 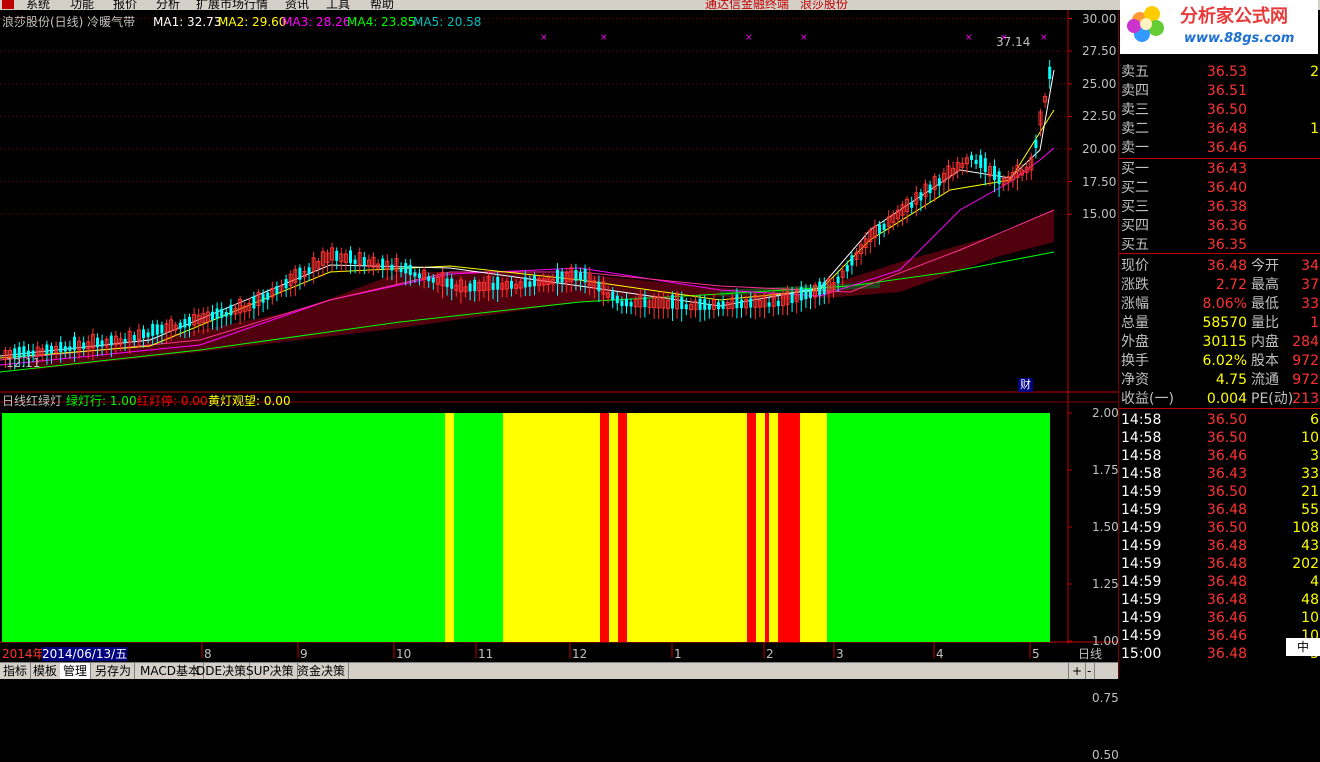 I want to click on tick-volume: 33, so click(x=1310, y=474).